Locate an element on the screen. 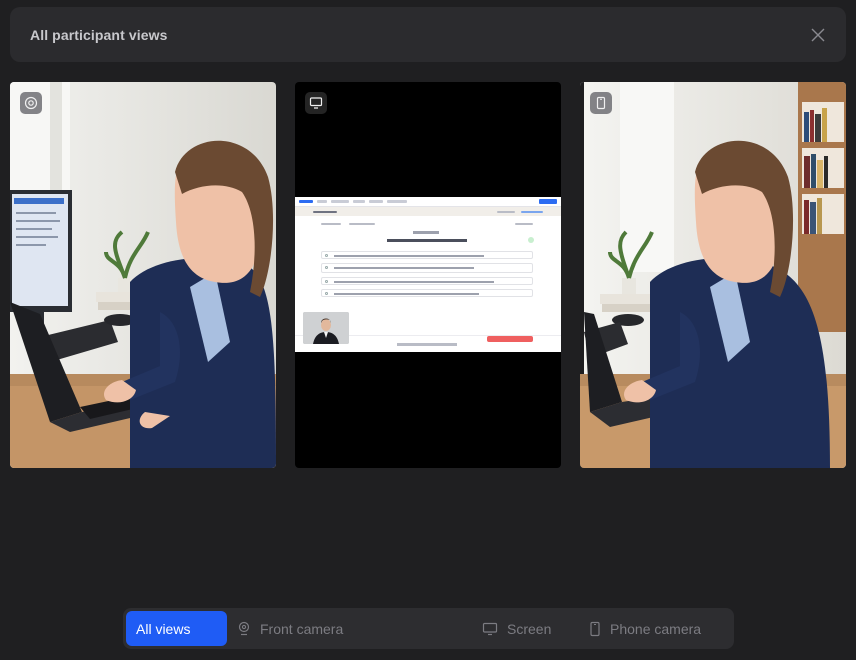  pip-camera-thumbnail is located at coordinates (326, 328).